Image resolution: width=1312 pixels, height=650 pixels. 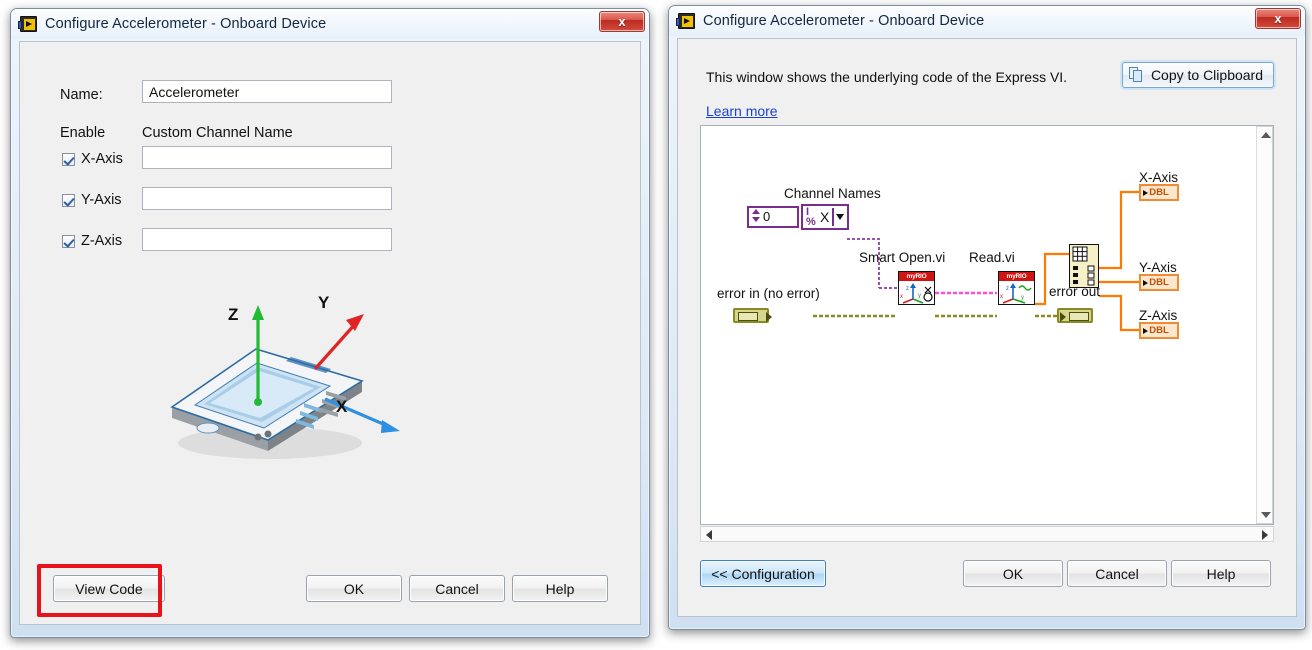 I want to click on scroll-right-icon, so click(x=1265, y=535).